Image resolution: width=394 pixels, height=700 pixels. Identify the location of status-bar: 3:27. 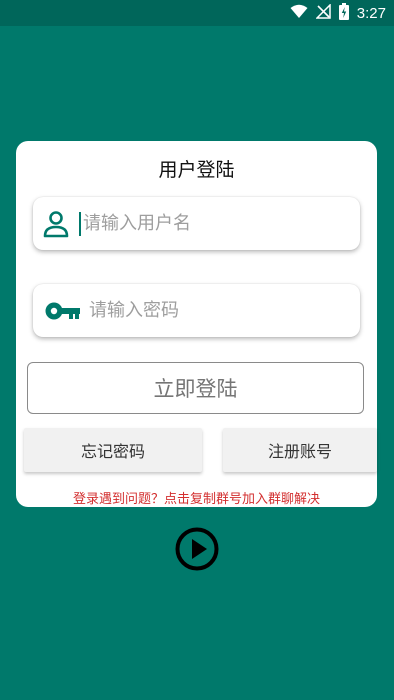
(197, 13).